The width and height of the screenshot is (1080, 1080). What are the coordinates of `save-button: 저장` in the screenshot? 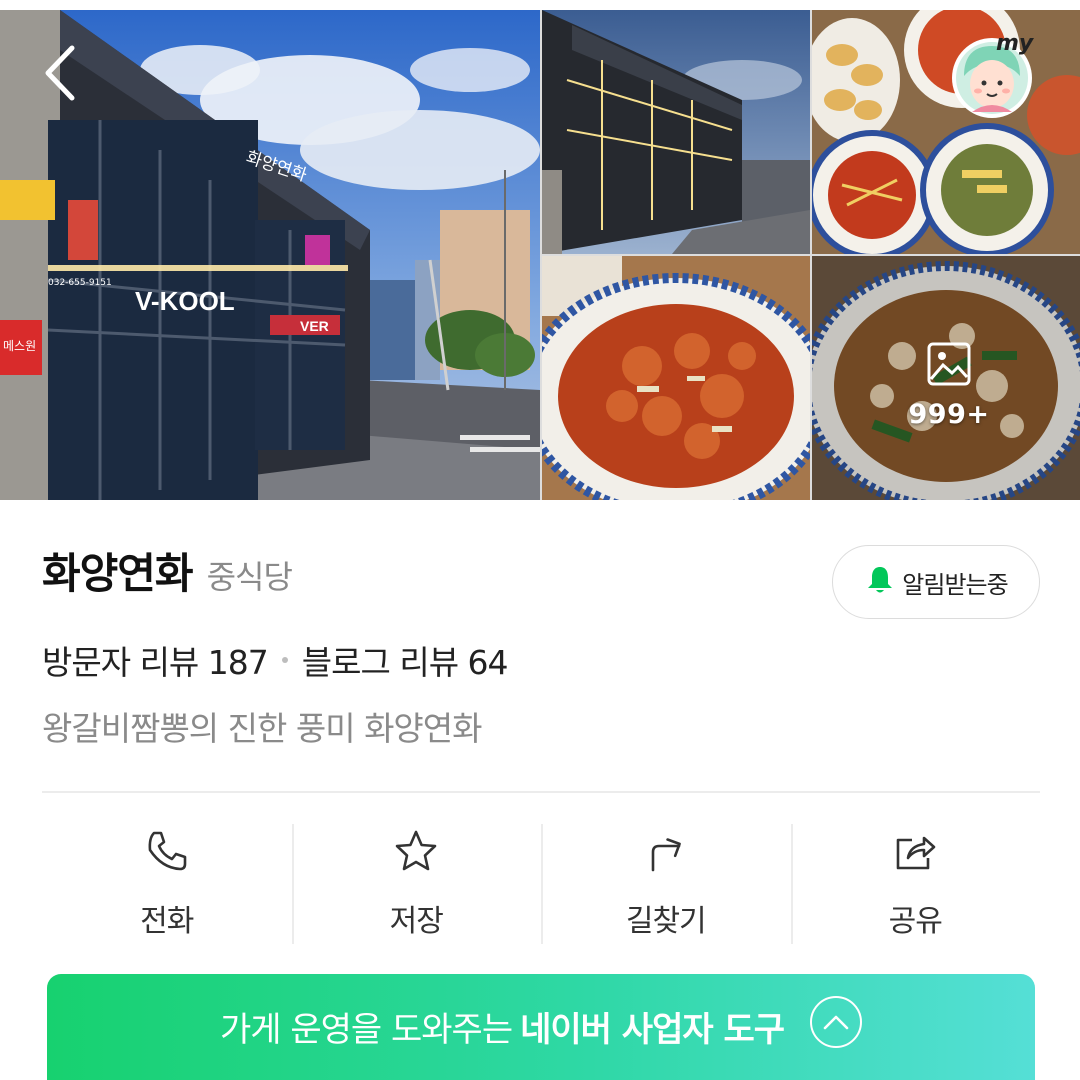 It's located at (416, 883).